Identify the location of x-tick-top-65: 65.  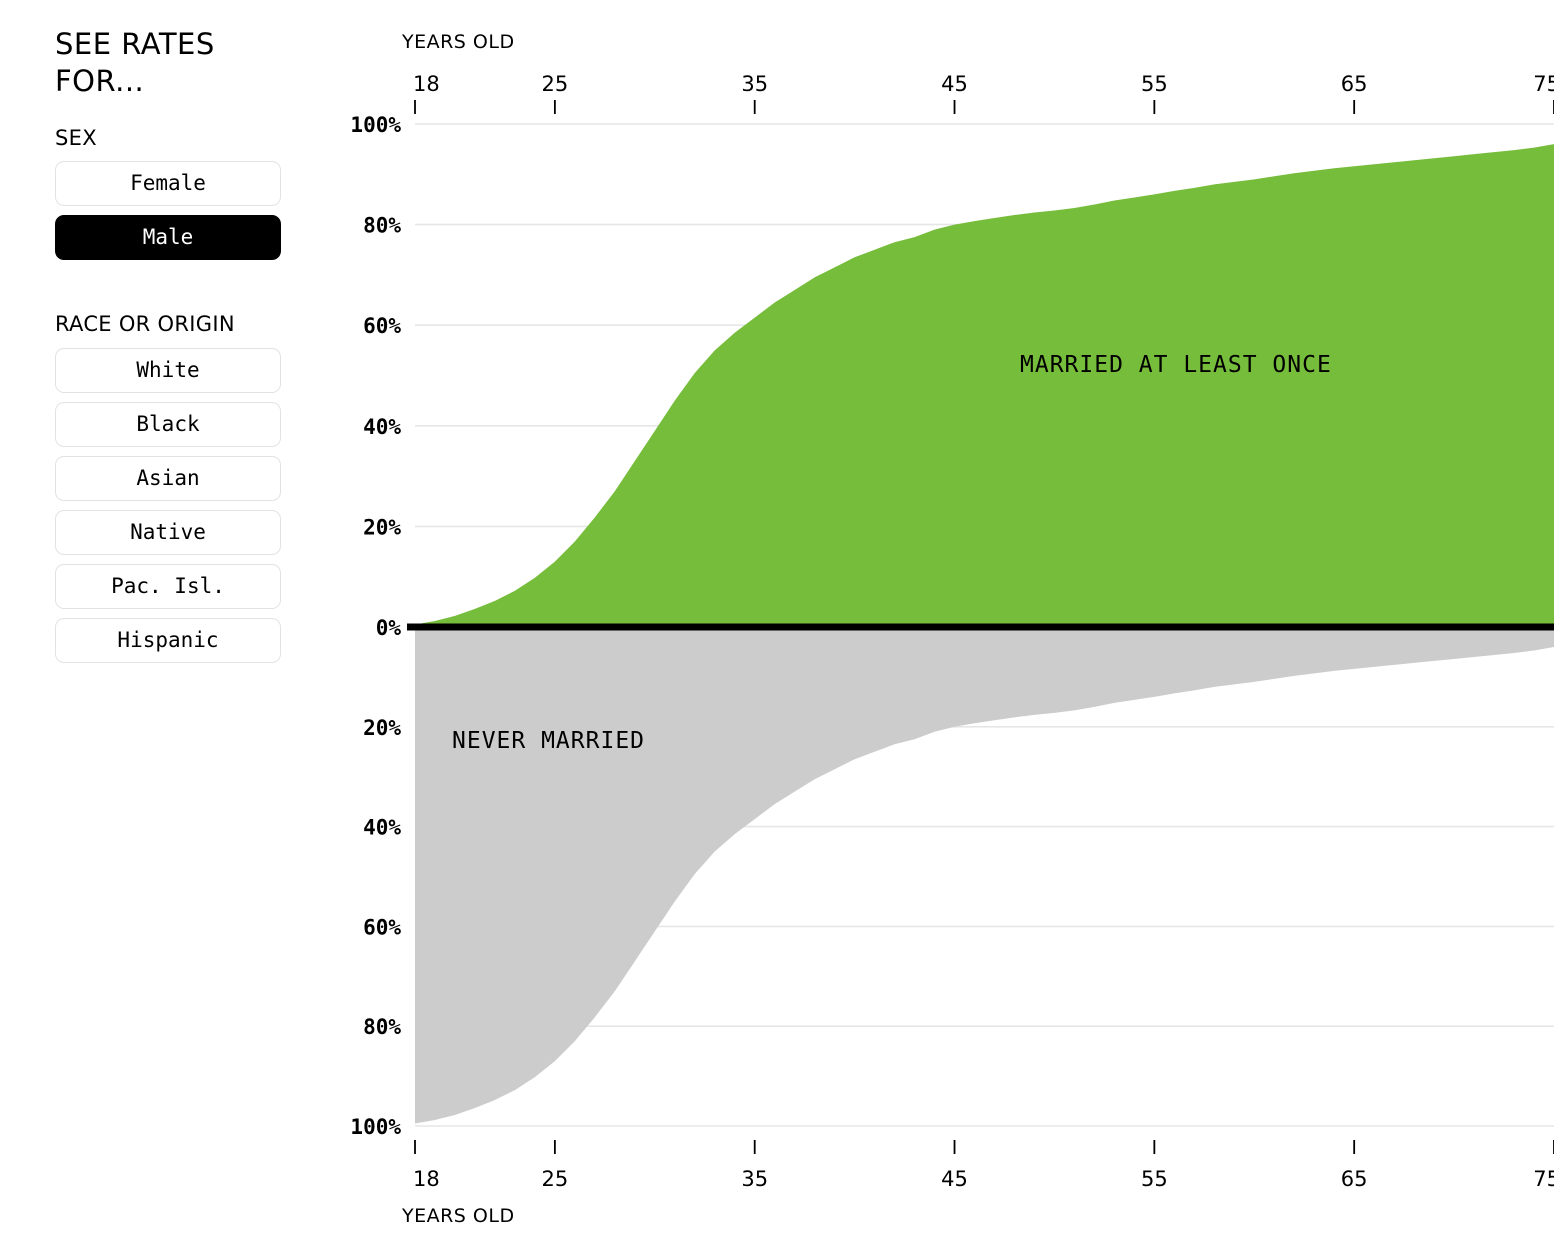
(1354, 84).